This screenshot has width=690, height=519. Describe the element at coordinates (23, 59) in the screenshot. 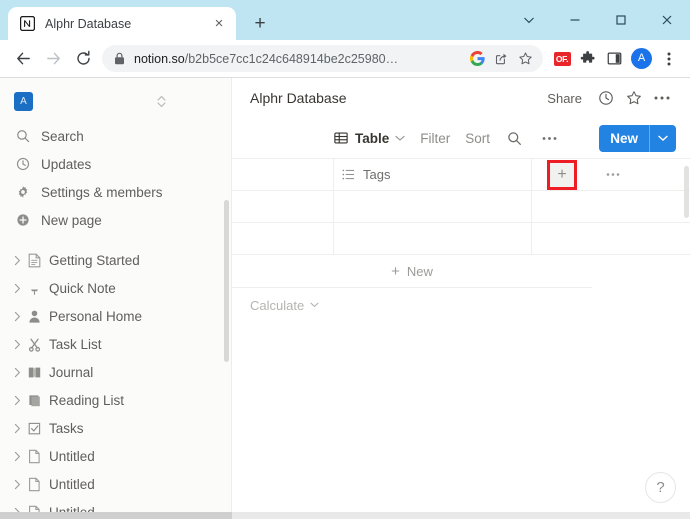

I see `back-button` at that location.